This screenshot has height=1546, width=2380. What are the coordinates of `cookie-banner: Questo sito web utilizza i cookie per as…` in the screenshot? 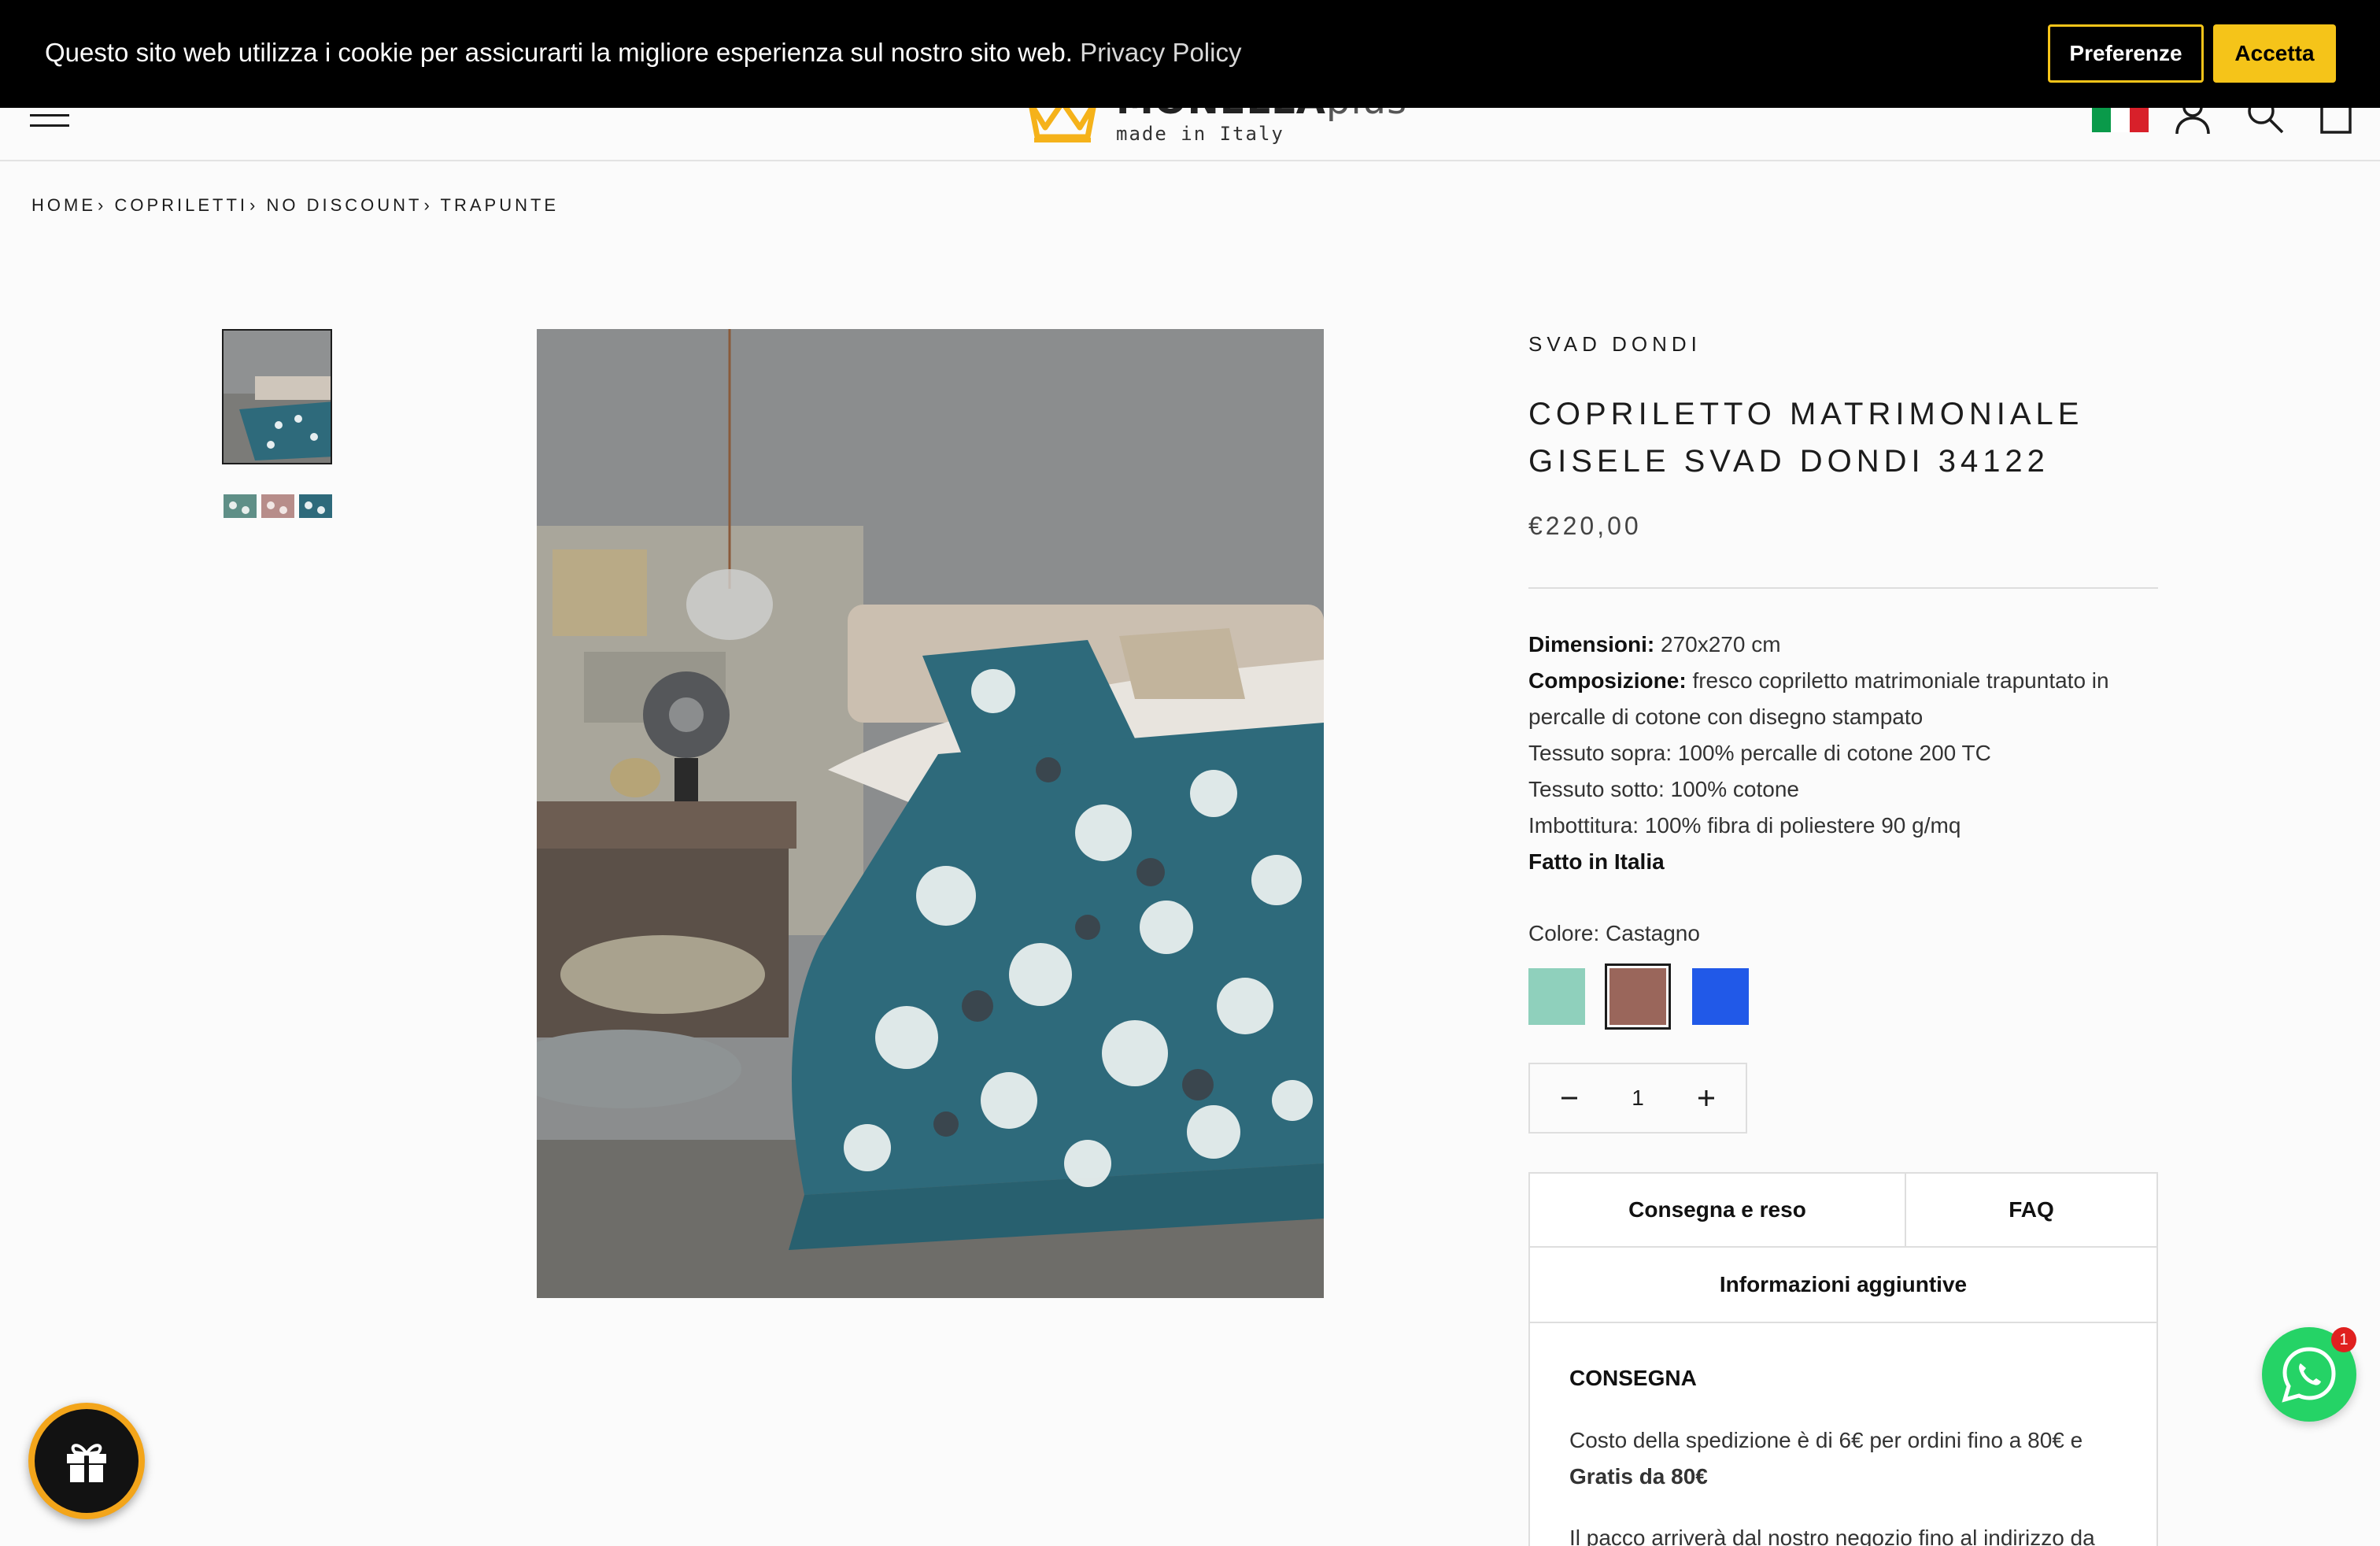 It's located at (1190, 54).